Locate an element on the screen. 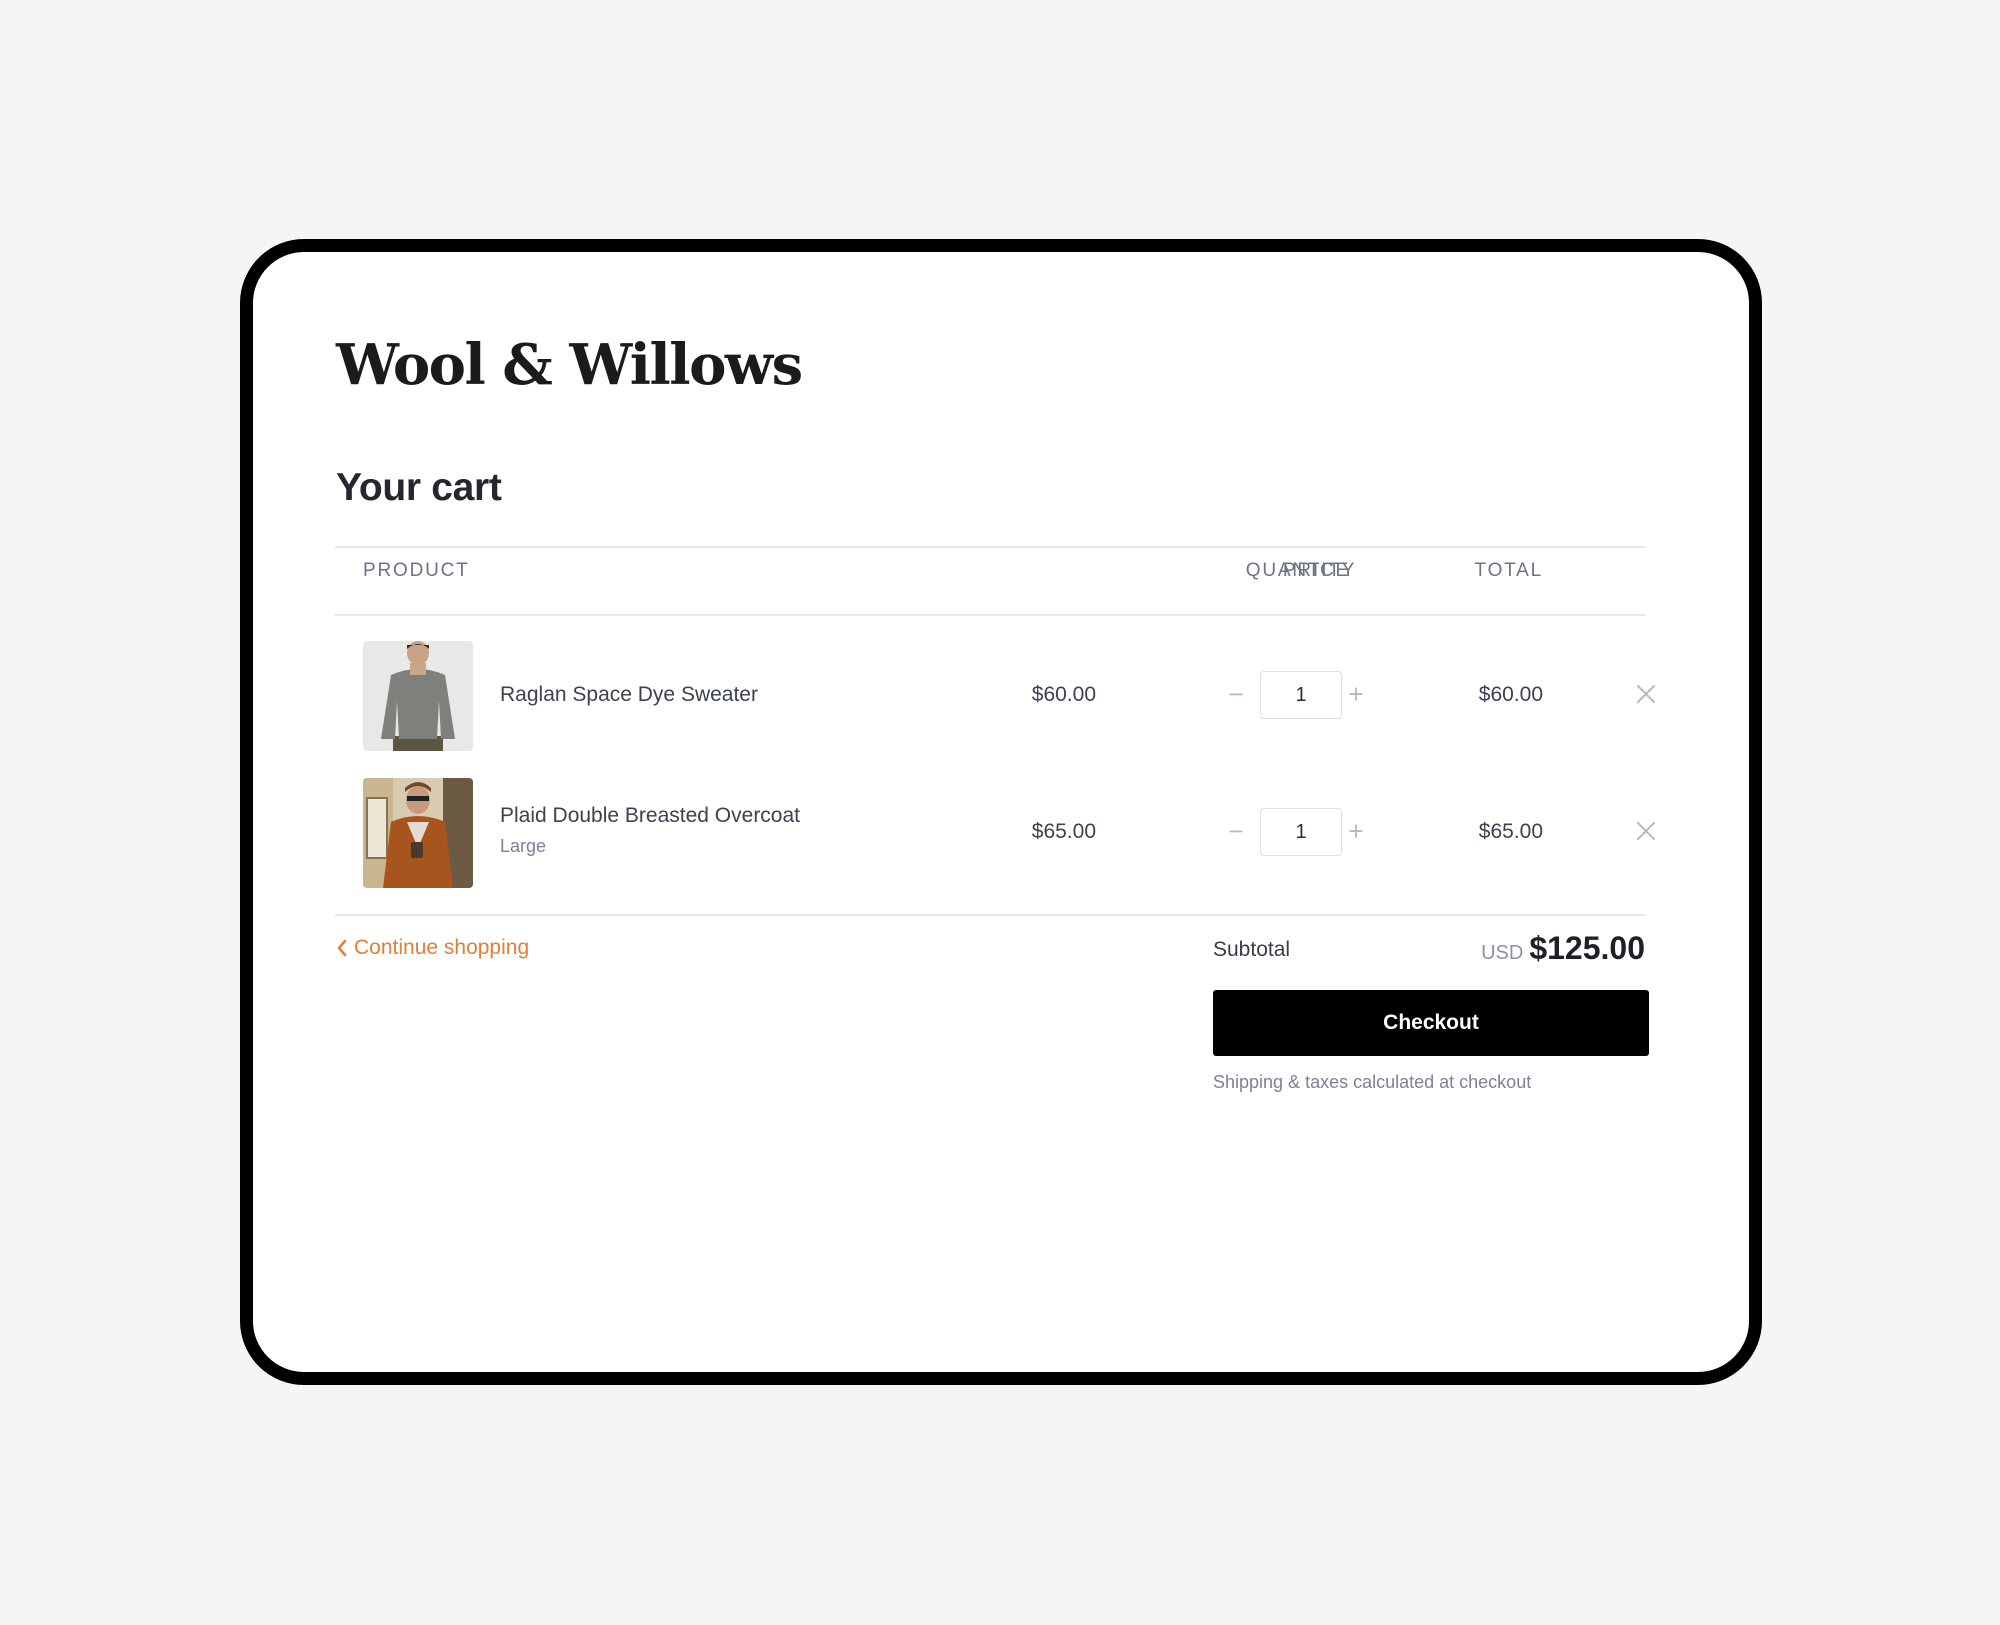  column-header-total: TOTAL is located at coordinates (1508, 570).